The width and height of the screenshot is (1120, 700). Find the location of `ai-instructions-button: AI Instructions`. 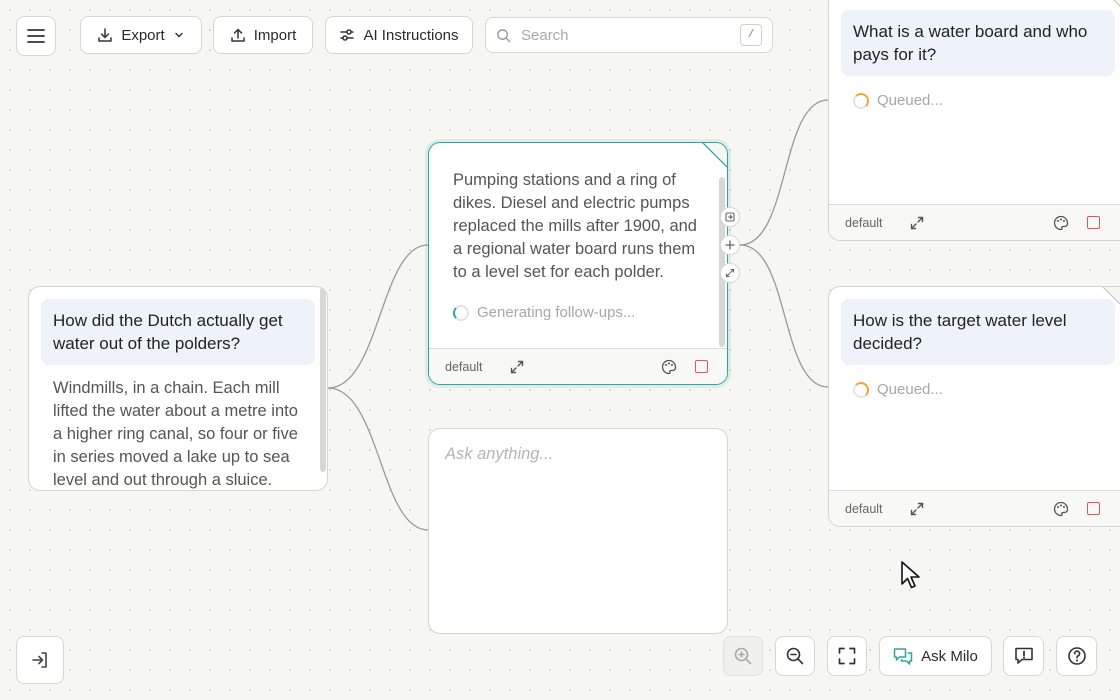

ai-instructions-button: AI Instructions is located at coordinates (399, 35).